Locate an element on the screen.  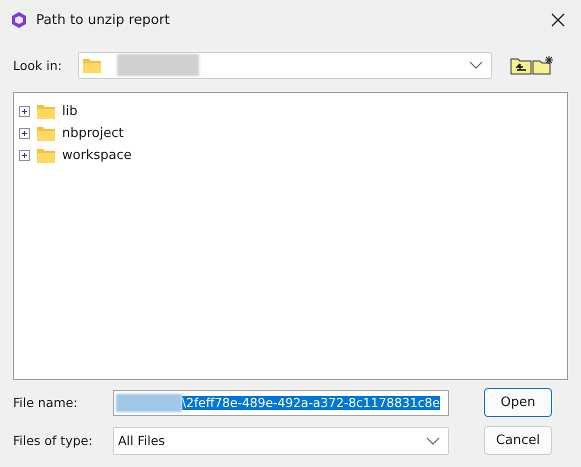
folder-name: workspace is located at coordinates (97, 155).